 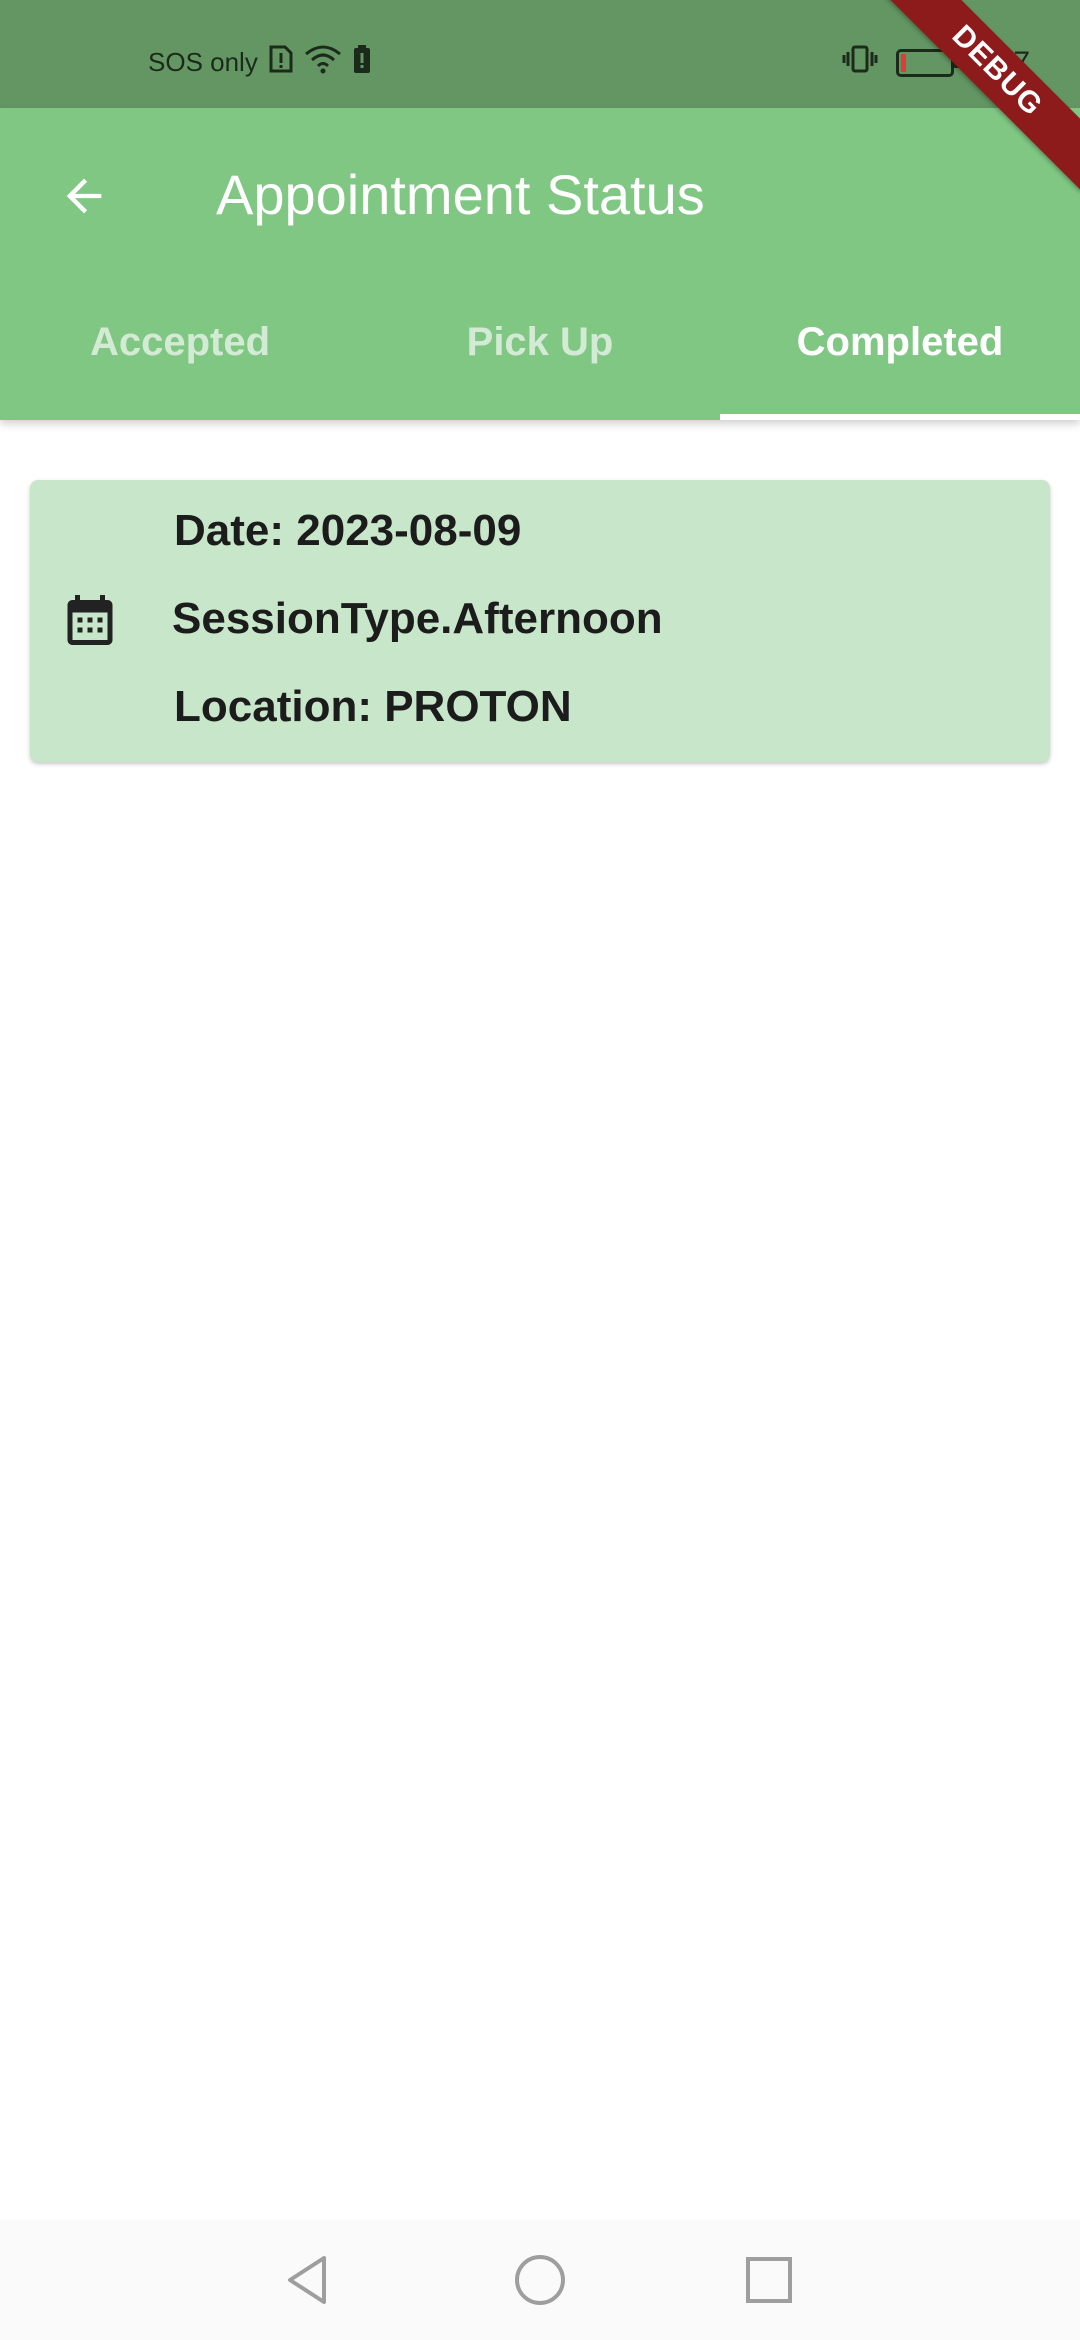 What do you see at coordinates (180, 342) in the screenshot?
I see `tab-accepted: Accepted` at bounding box center [180, 342].